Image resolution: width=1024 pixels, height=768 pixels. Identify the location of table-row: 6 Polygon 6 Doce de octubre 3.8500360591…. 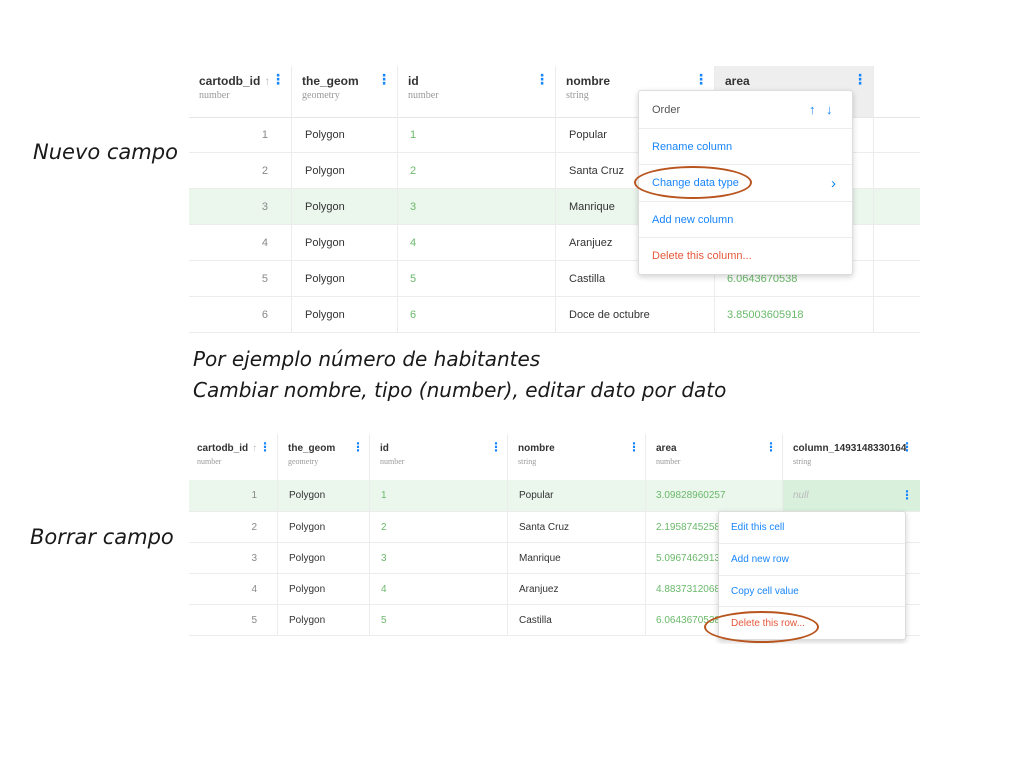
(554, 315).